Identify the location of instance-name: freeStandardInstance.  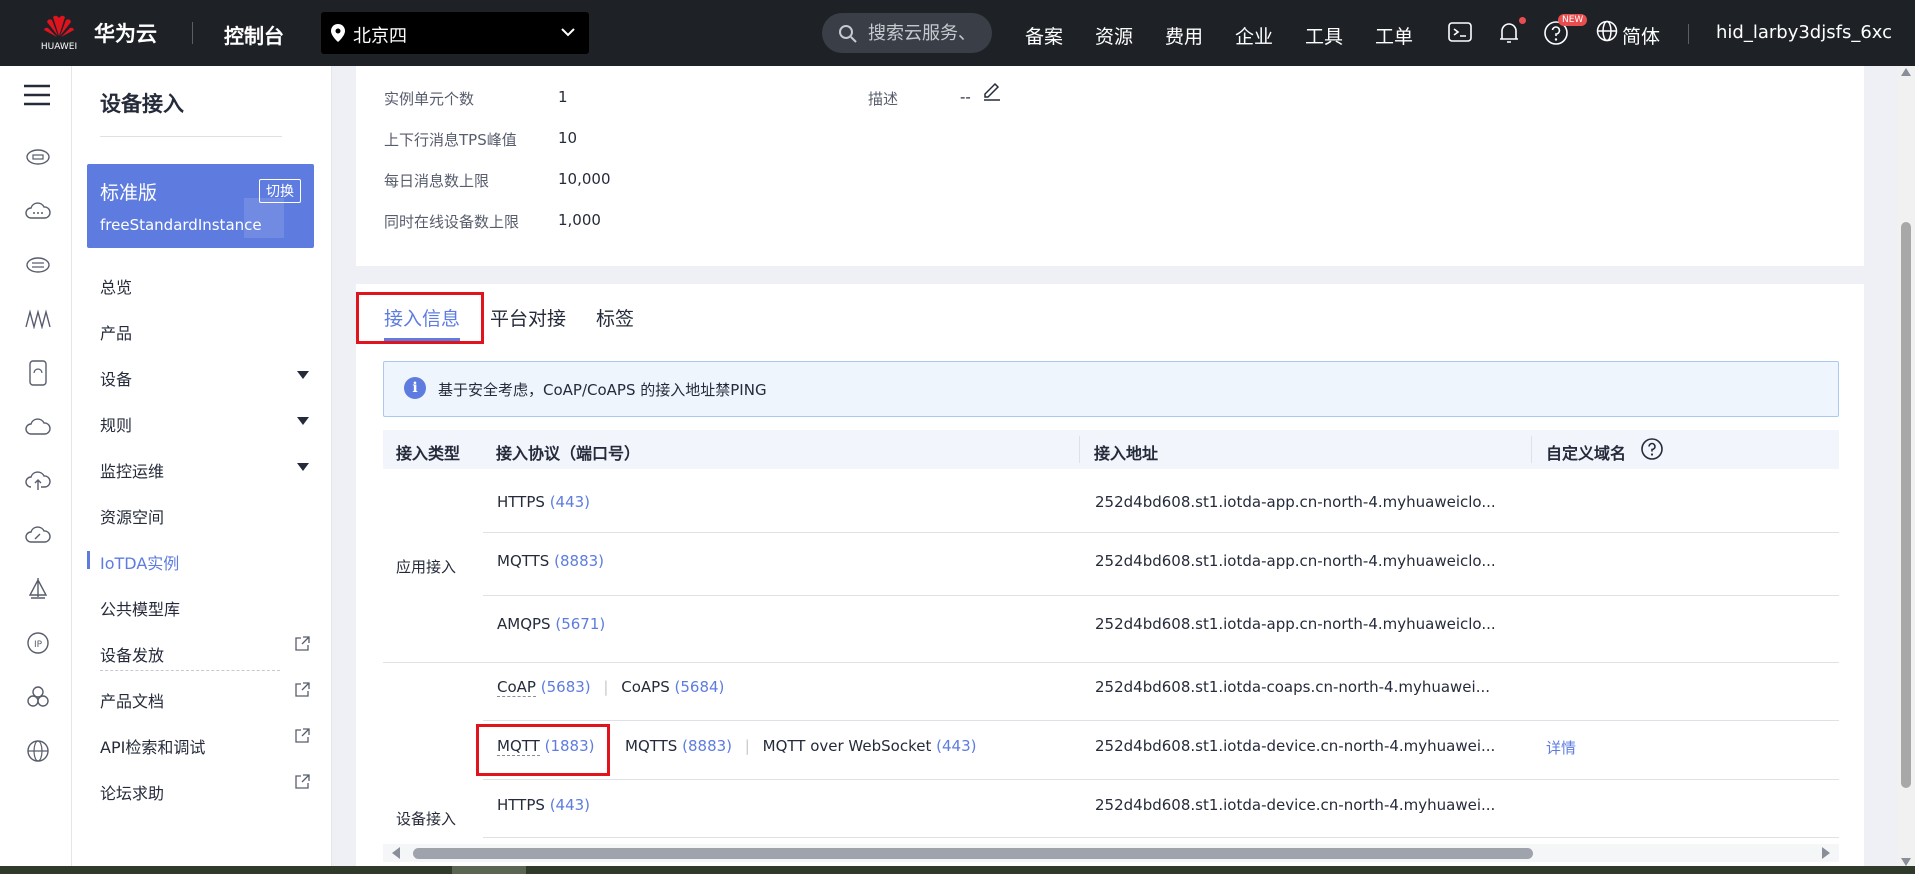
(181, 225).